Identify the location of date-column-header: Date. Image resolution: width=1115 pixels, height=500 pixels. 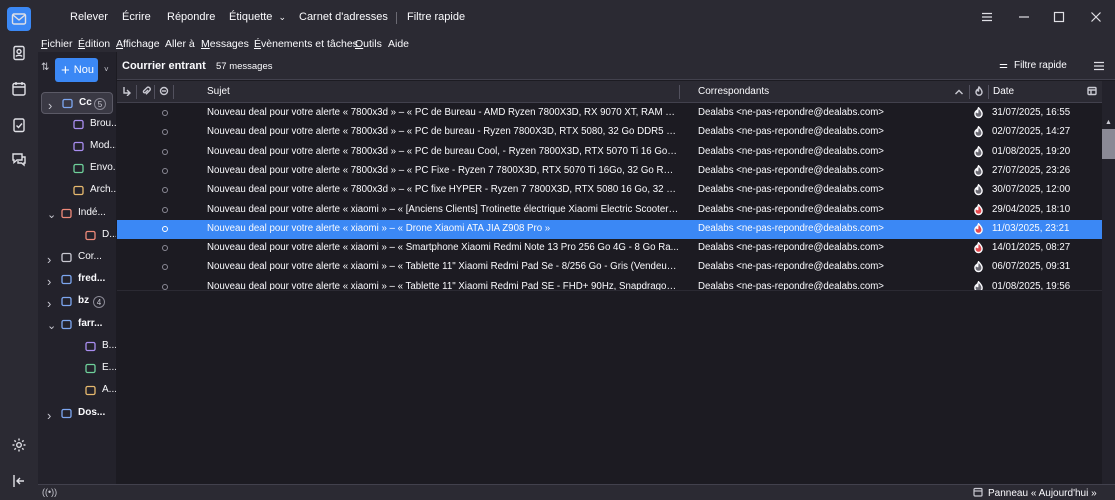
(1003, 91).